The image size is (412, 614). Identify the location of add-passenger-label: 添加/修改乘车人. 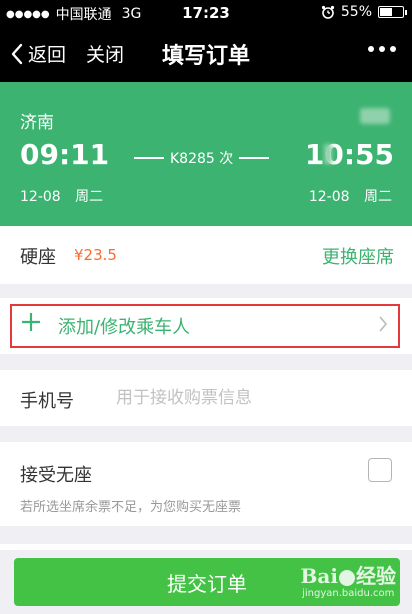
(124, 327).